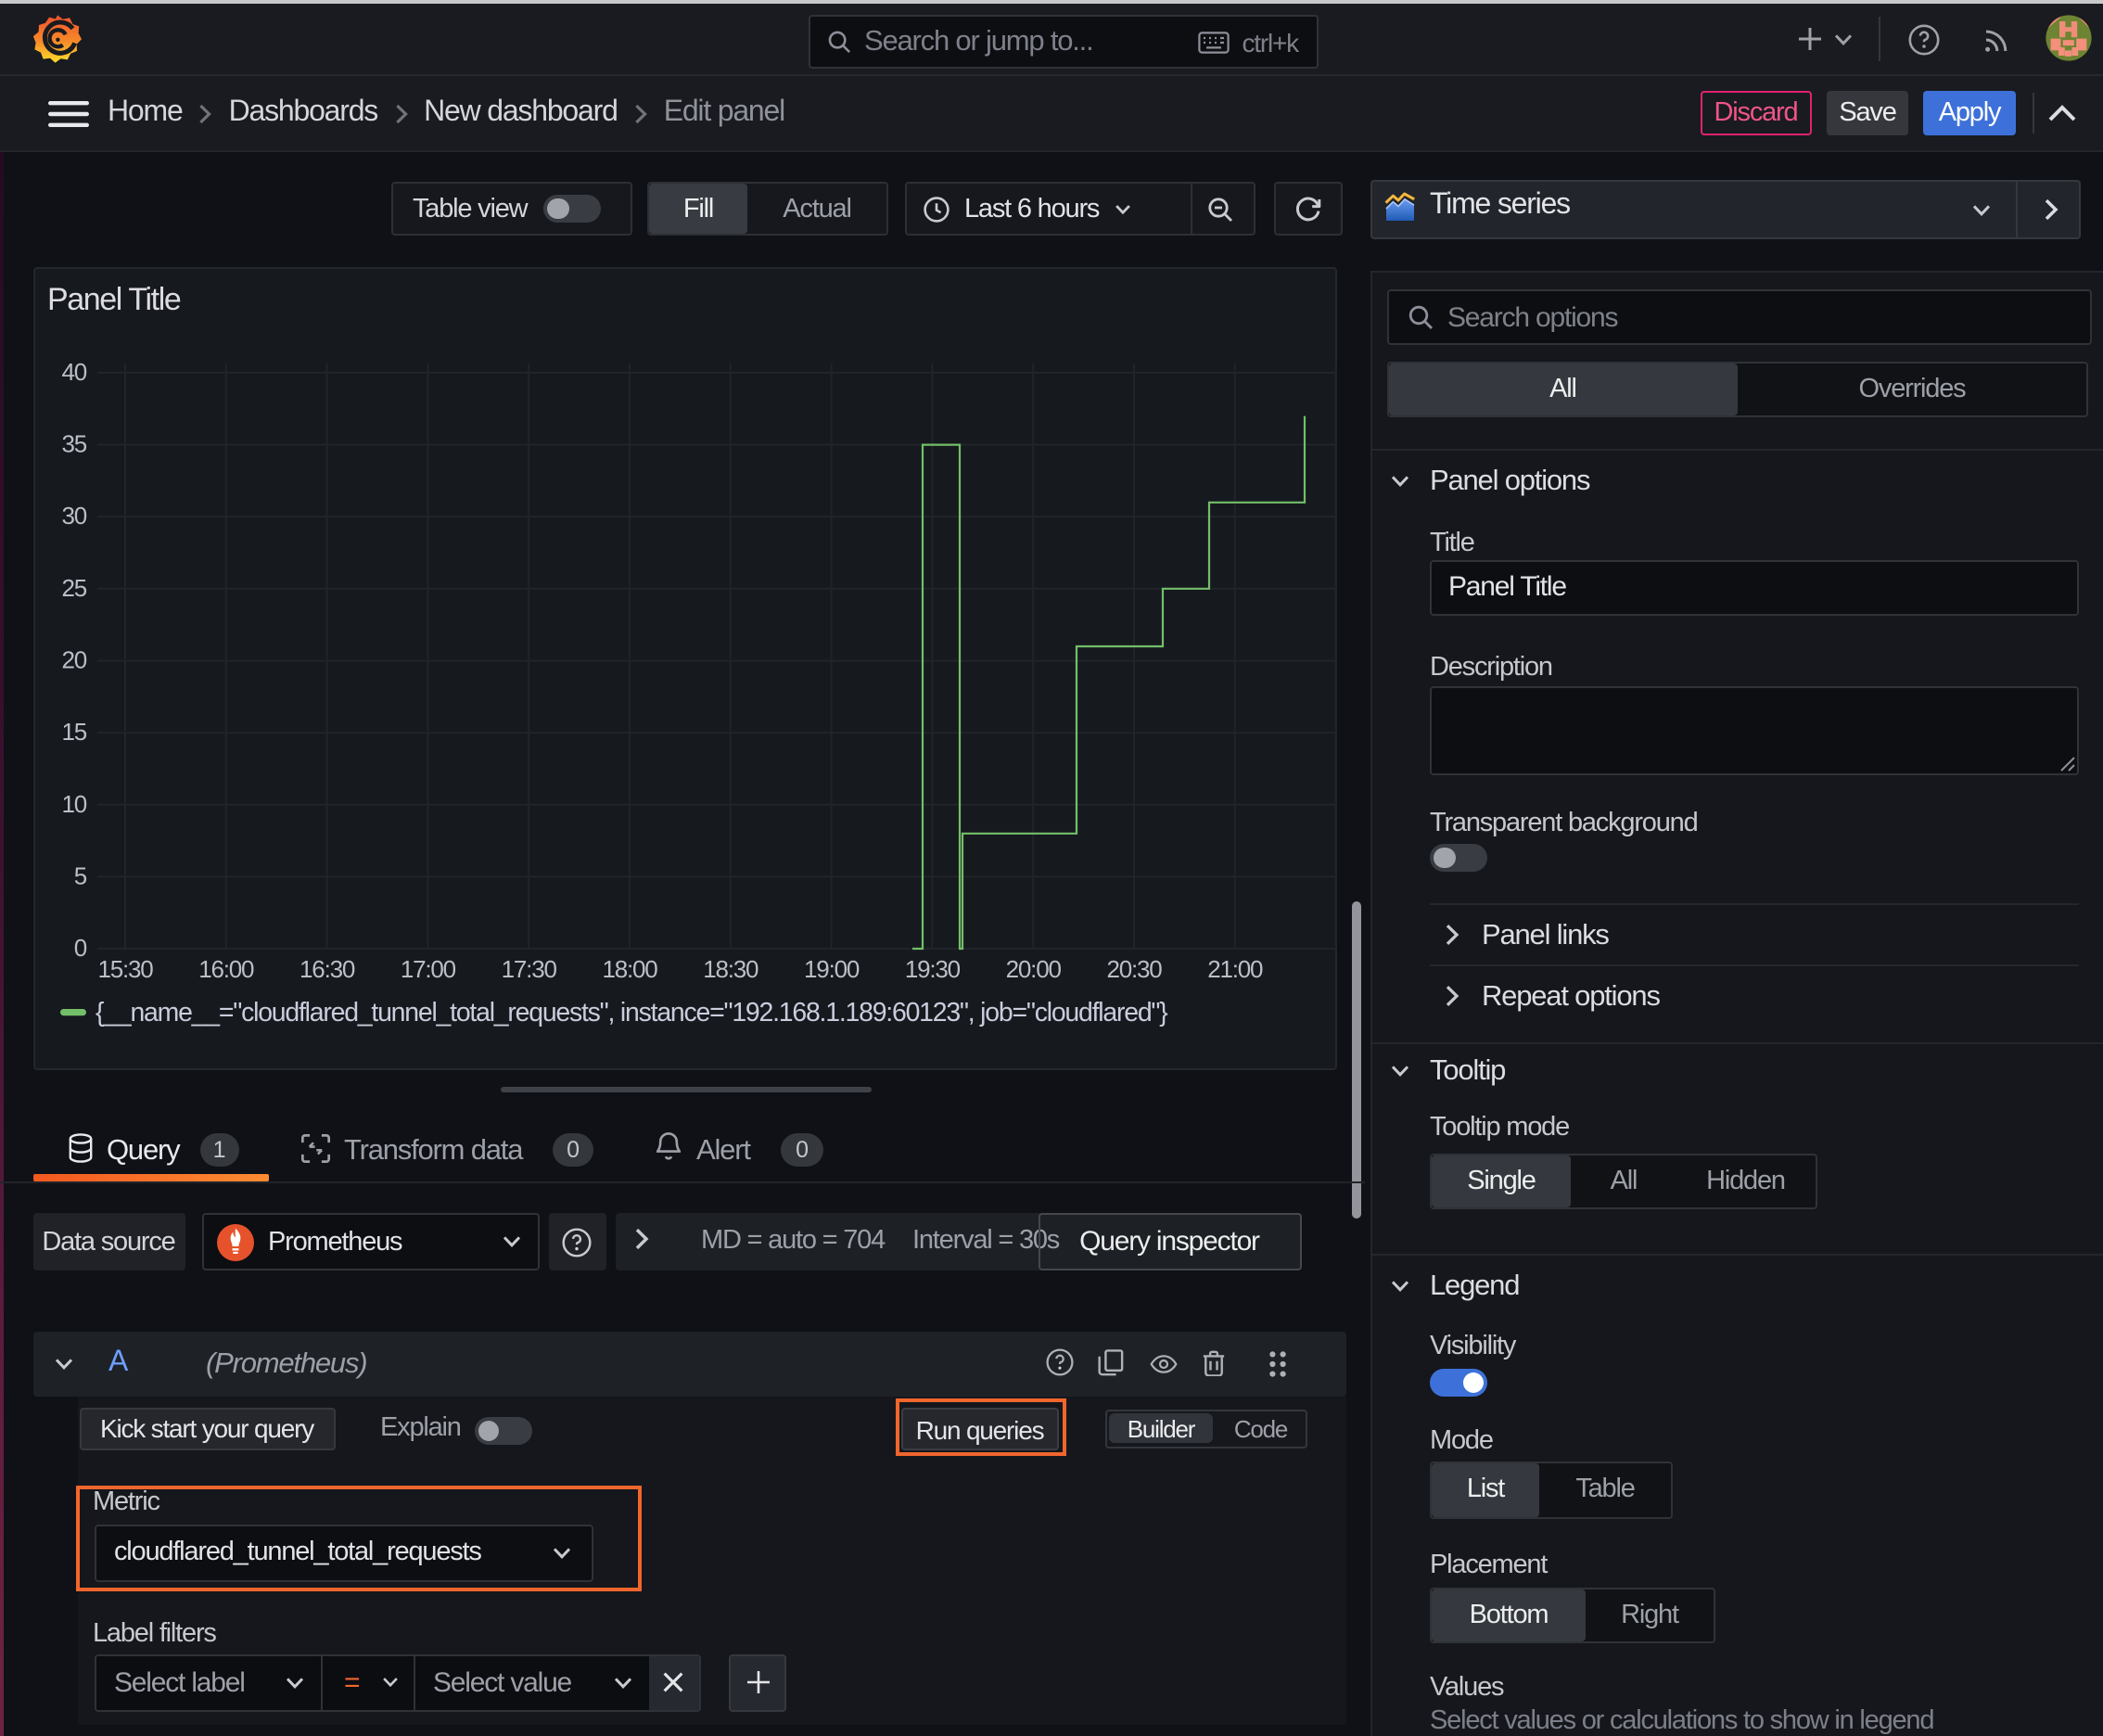 Image resolution: width=2103 pixels, height=1736 pixels. Describe the element at coordinates (628, 968) in the screenshot. I see `svg-text: 18:00` at that location.